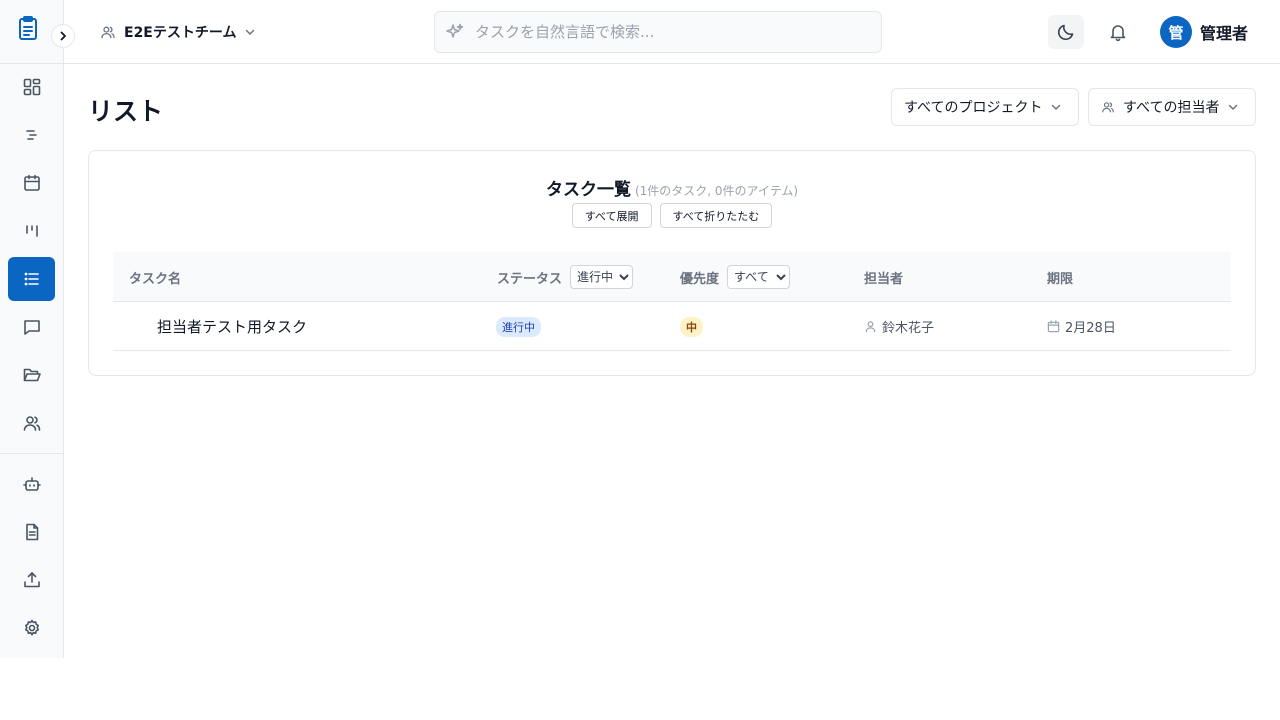 The image size is (1280, 720). I want to click on sparkles-icon, so click(455, 30).